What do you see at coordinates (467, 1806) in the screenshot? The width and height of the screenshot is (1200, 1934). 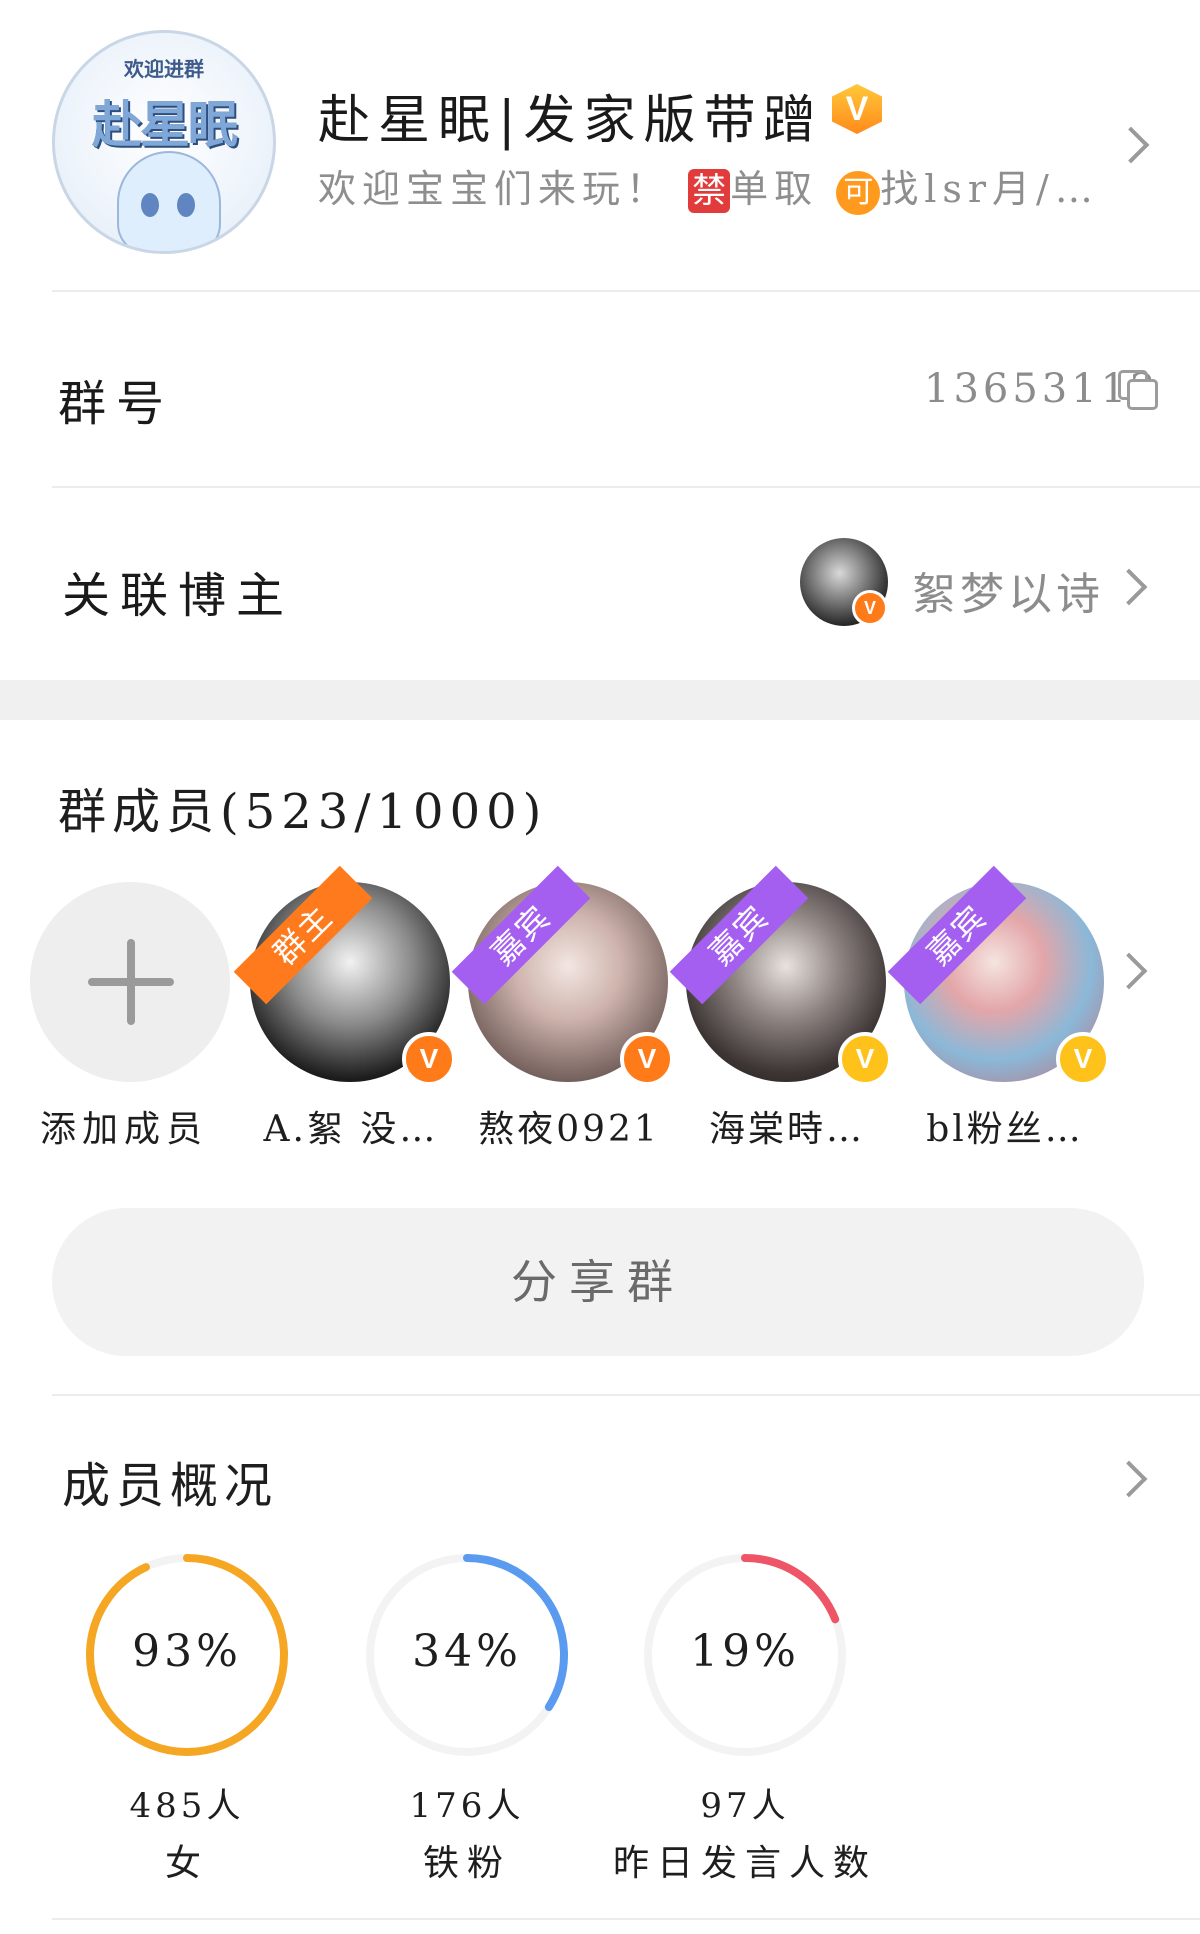 I see `ring-count: 176人` at bounding box center [467, 1806].